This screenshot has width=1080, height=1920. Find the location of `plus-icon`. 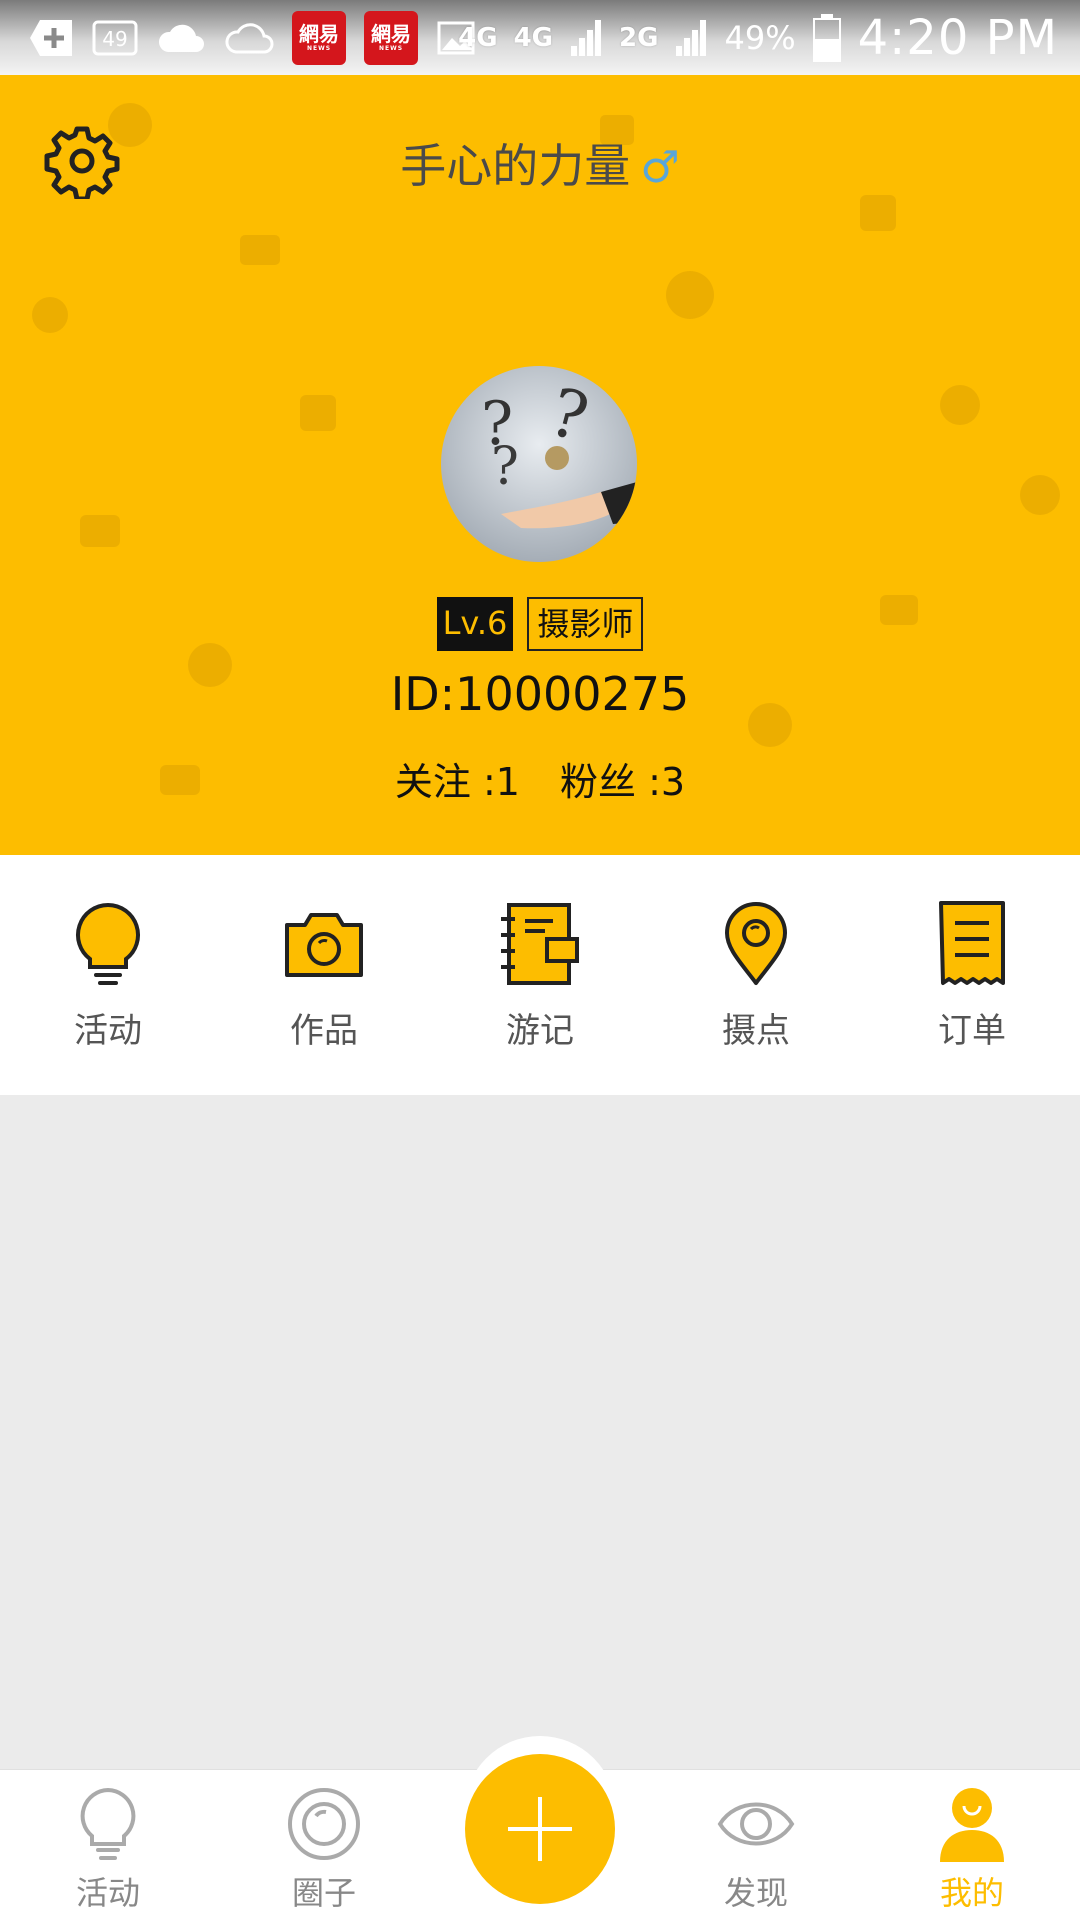

plus-icon is located at coordinates (540, 1829).